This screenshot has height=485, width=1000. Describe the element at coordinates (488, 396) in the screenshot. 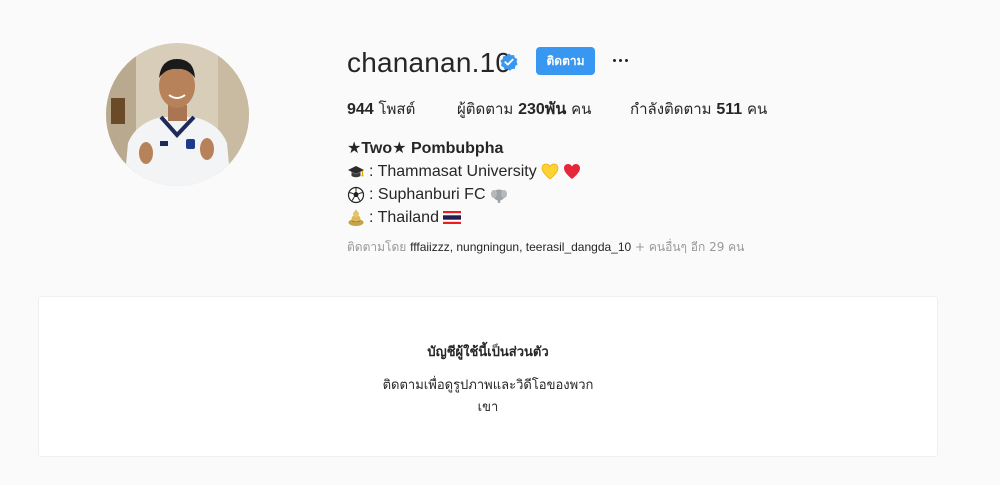

I see `private-notice-subtitle: ติดตามเพื่อดูรูปภาพและวิดีโอของพวกเขา` at that location.